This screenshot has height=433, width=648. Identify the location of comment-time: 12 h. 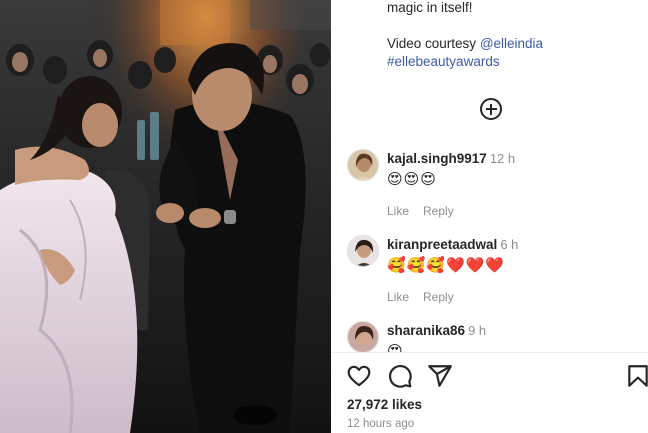
(502, 158).